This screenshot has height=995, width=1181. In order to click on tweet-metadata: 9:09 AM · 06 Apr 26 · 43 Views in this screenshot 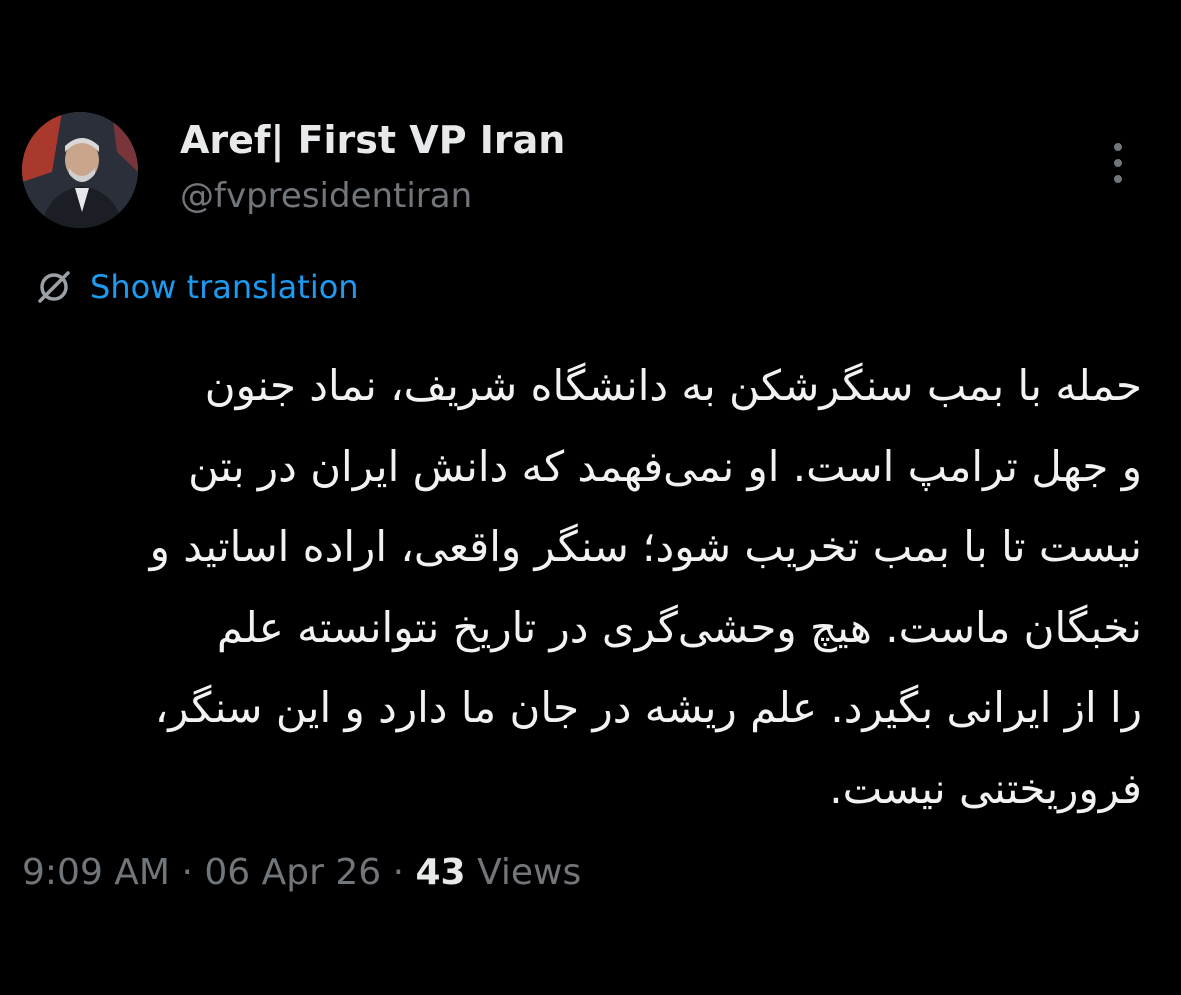, I will do `click(301, 872)`.